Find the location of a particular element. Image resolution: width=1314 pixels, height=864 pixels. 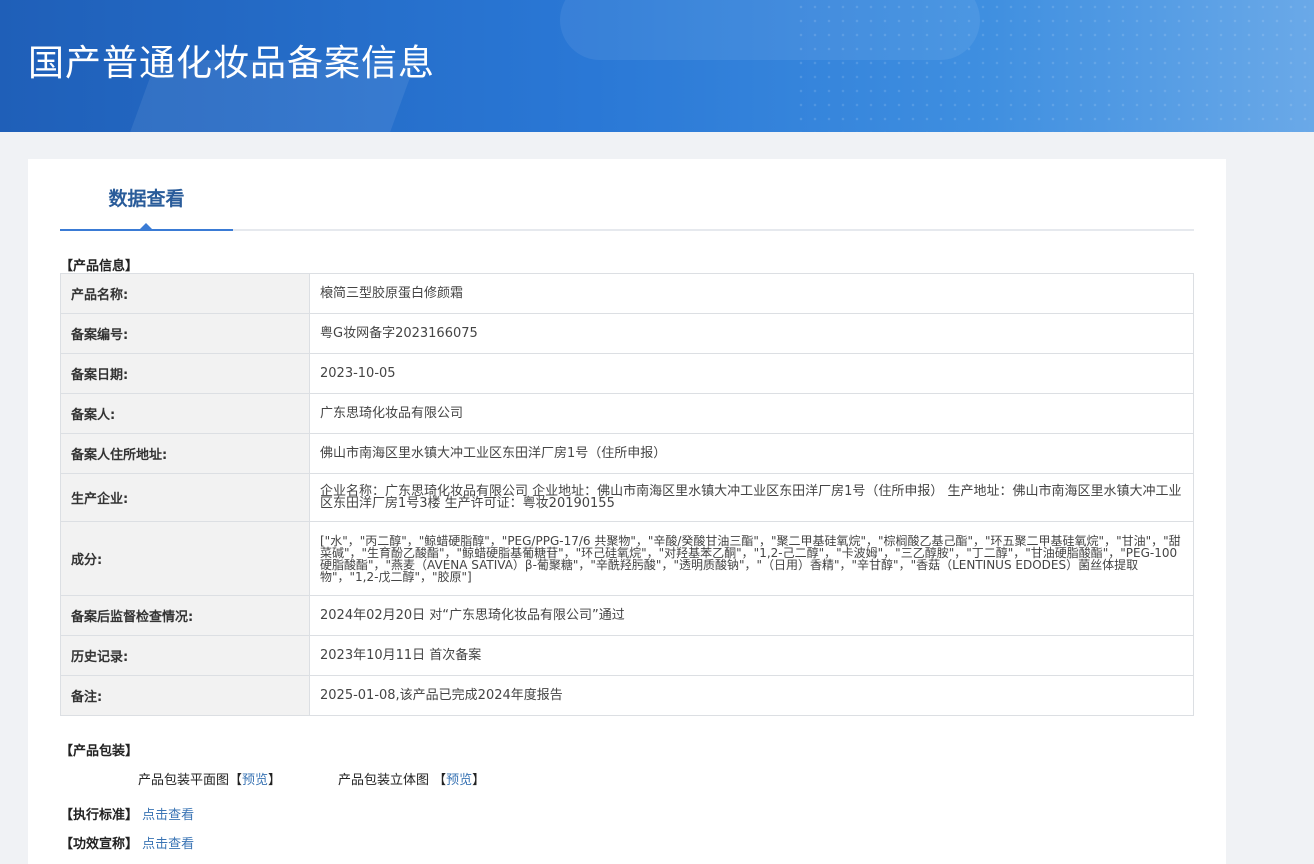

table-row: 备案后监督检查情况: 2024年02月20日 对“广东思琦化妆品有限公司”通过 is located at coordinates (627, 615).